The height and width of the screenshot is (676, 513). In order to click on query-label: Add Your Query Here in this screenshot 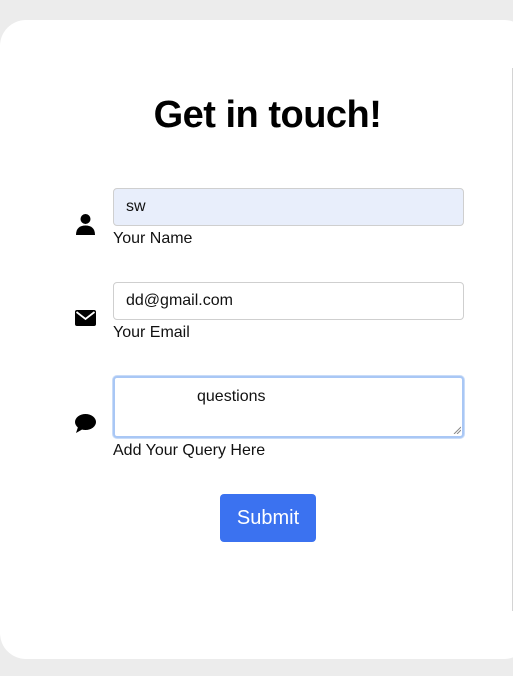, I will do `click(189, 450)`.